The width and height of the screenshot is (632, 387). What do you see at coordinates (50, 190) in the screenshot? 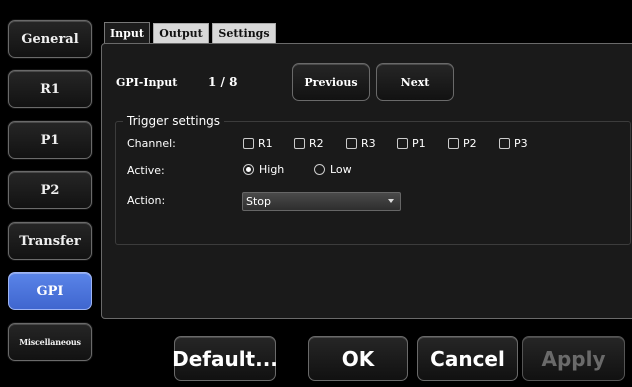
I see `nav-p2-button: P2` at bounding box center [50, 190].